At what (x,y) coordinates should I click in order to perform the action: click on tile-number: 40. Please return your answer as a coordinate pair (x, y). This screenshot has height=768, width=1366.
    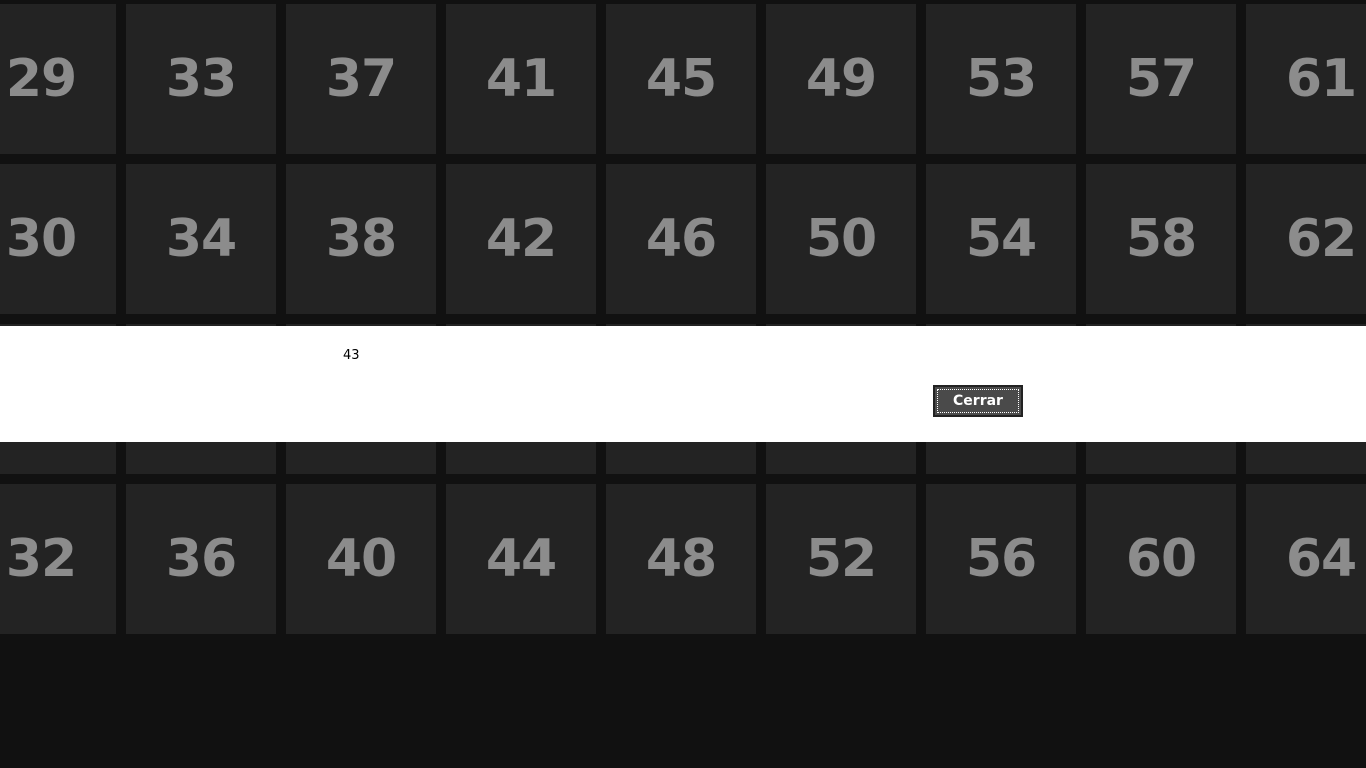
    Looking at the image, I should click on (361, 559).